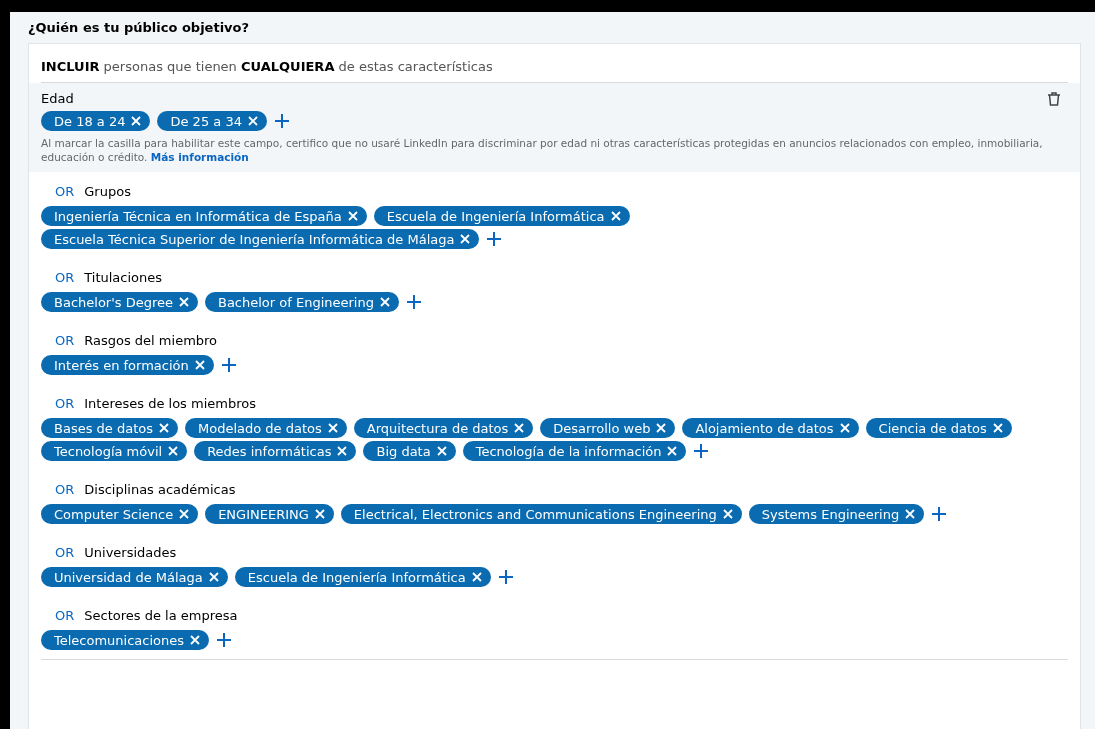 The width and height of the screenshot is (1095, 729). I want to click on more-info-link: Más información, so click(199, 157).